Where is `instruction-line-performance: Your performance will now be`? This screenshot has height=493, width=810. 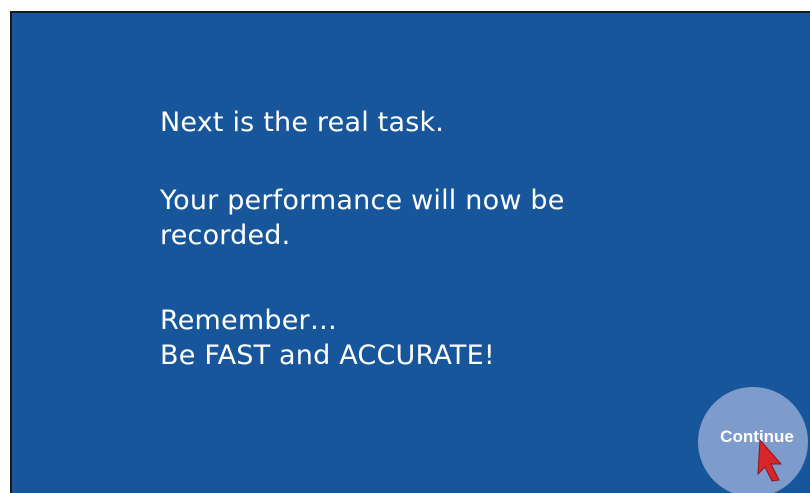
instruction-line-performance: Your performance will now be is located at coordinates (362, 200).